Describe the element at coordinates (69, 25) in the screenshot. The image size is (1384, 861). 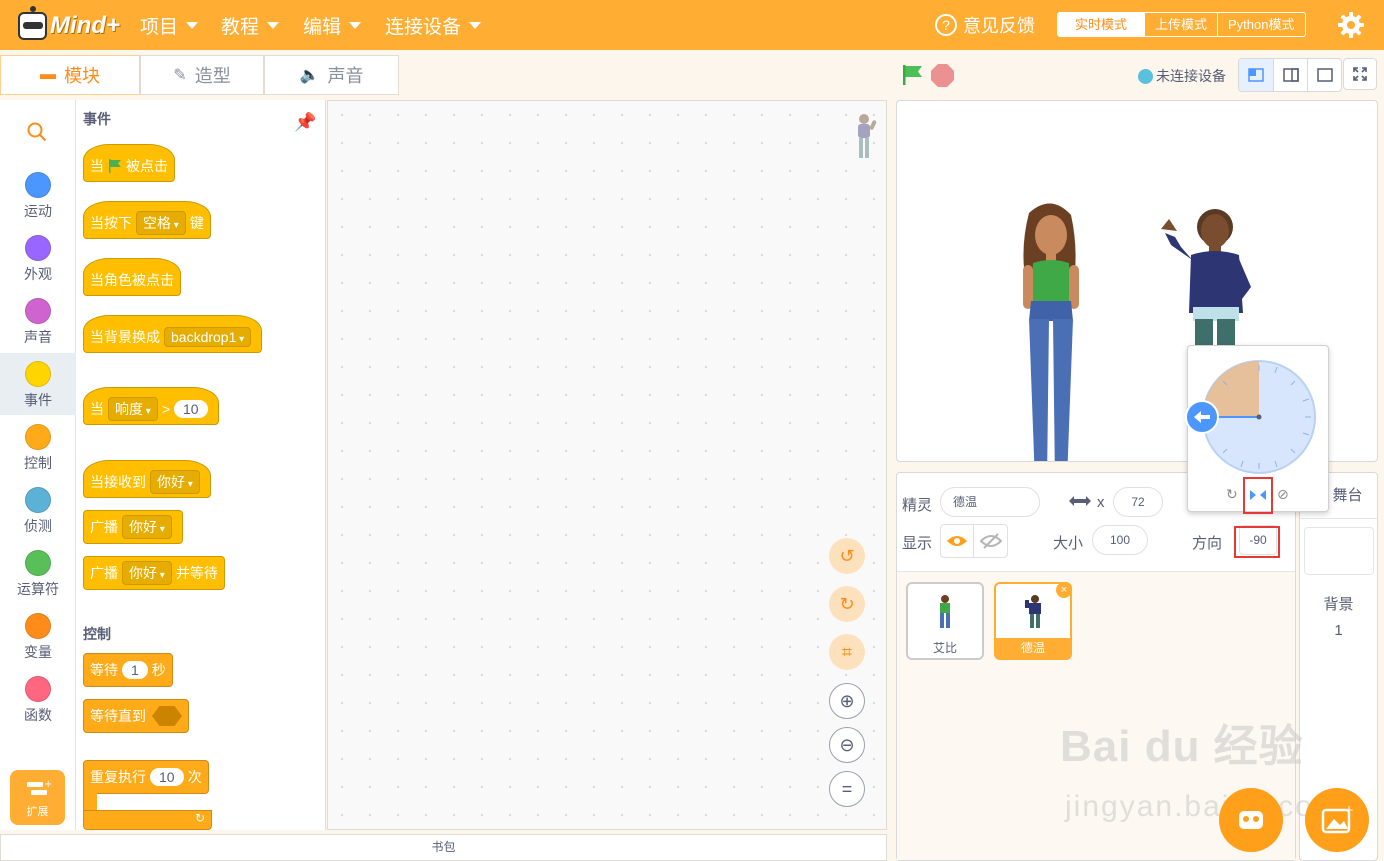
I see `mindplus-logo: Mind+` at that location.